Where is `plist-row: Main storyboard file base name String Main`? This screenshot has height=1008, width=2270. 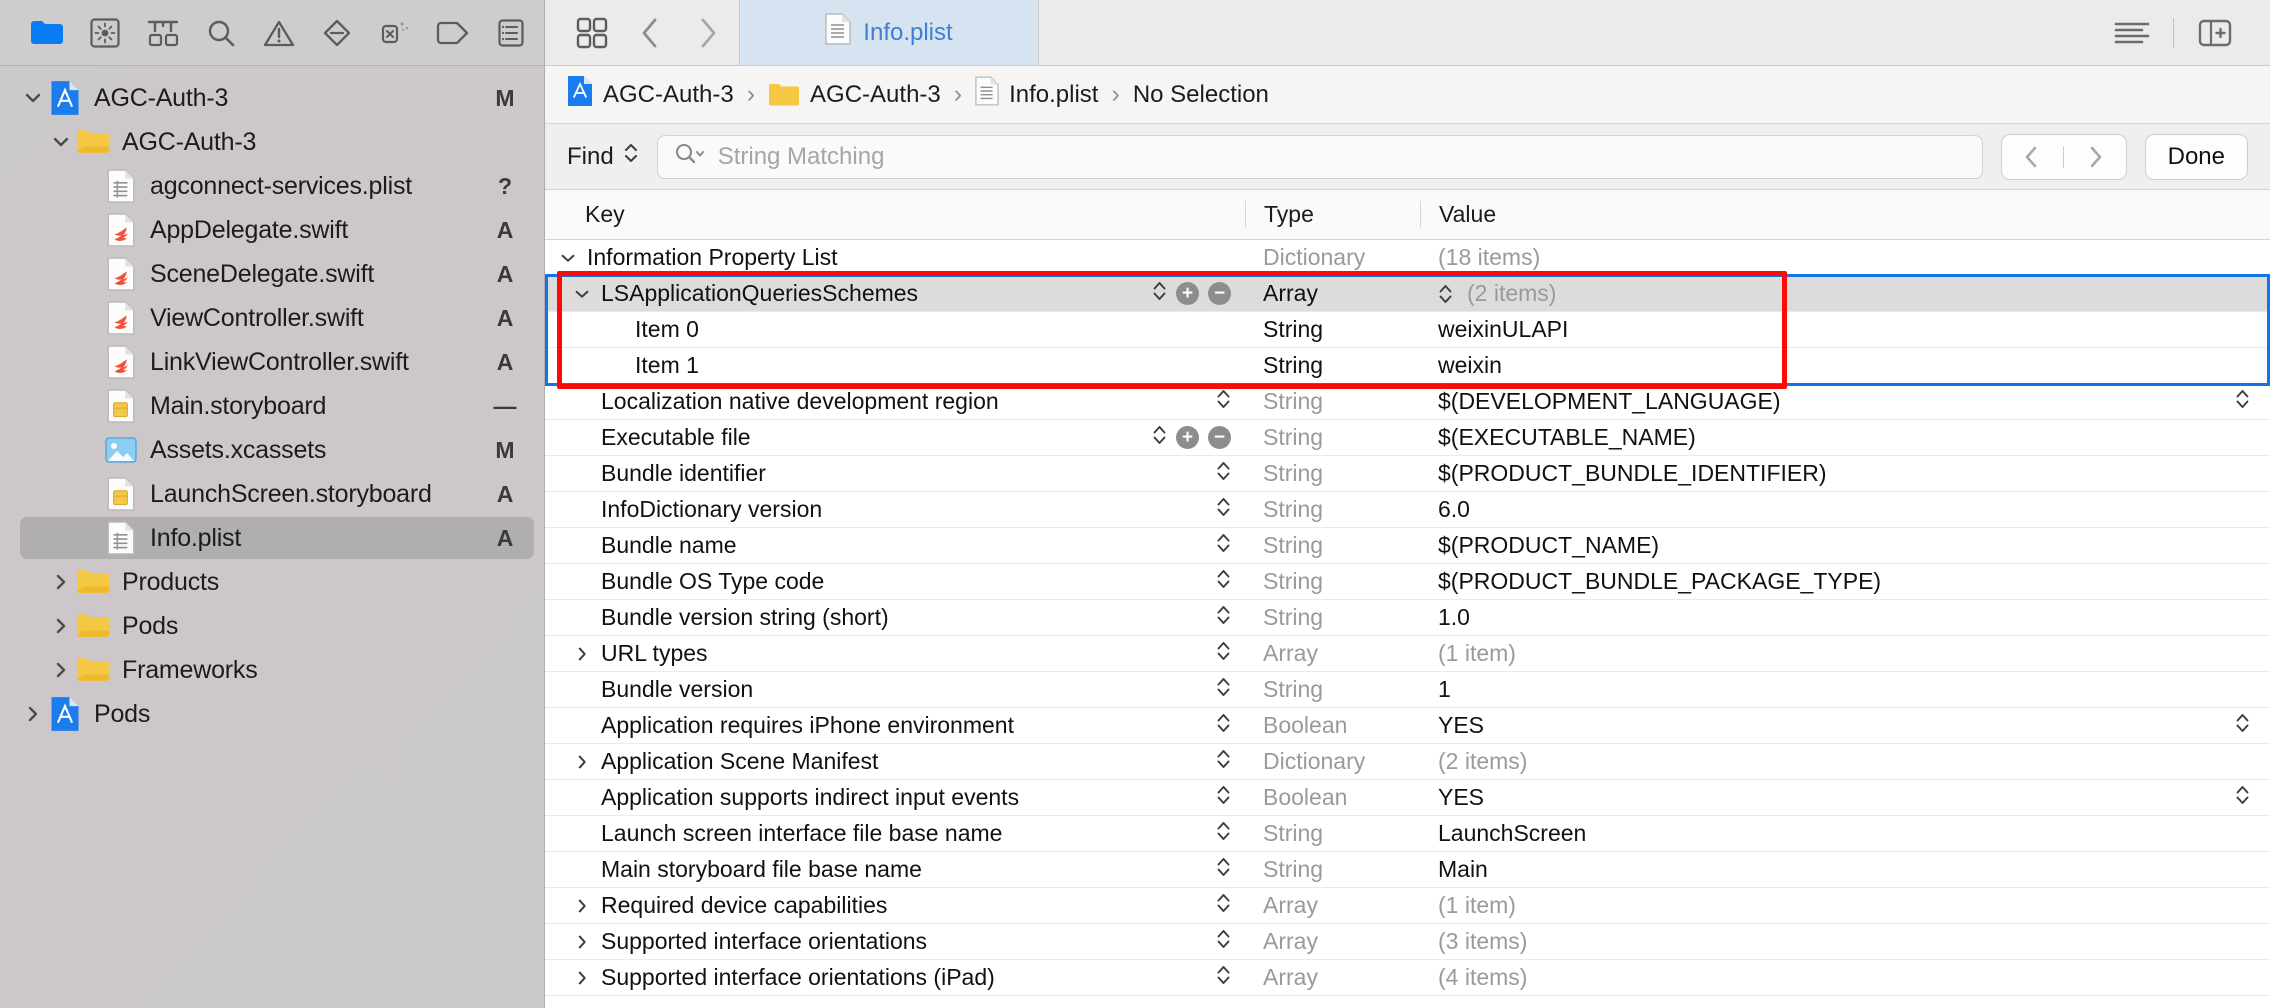
plist-row: Main storyboard file base name String Main is located at coordinates (1407, 870).